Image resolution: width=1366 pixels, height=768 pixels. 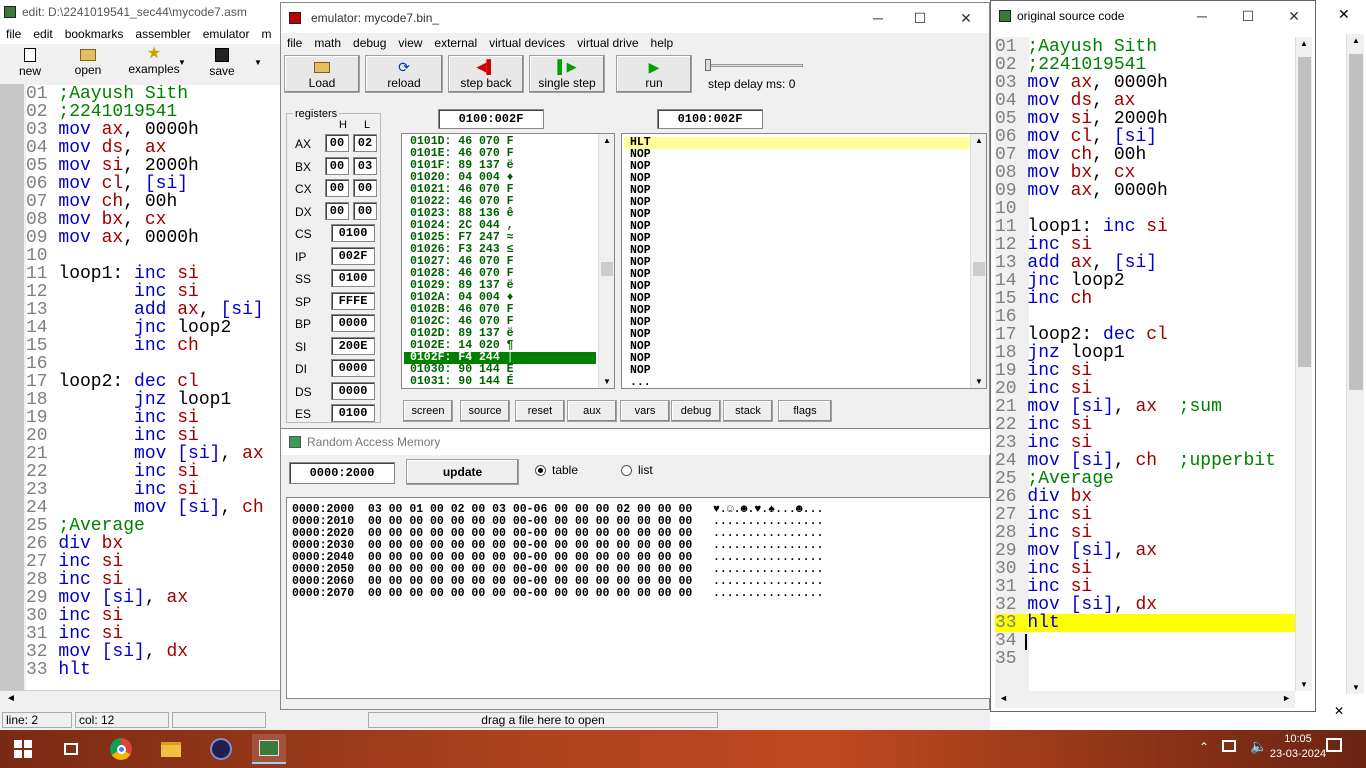 I want to click on memory-row: 01031: 90 144 É, so click(x=500, y=382).